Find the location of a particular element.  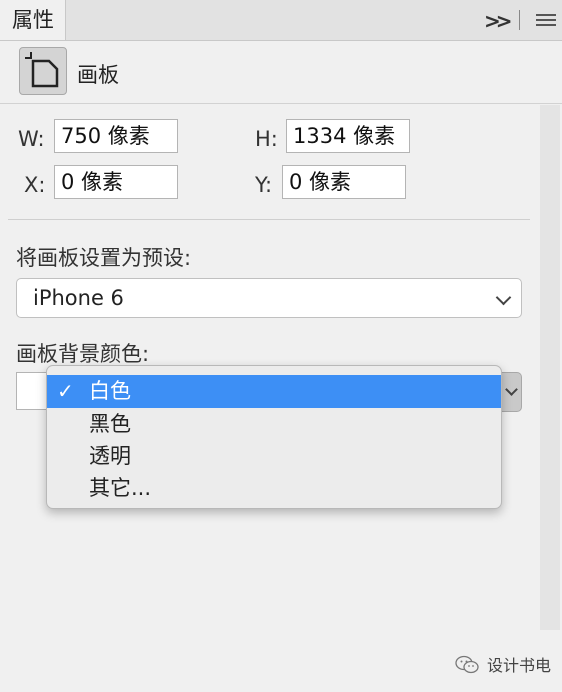

panel-menu-icon is located at coordinates (546, 20).